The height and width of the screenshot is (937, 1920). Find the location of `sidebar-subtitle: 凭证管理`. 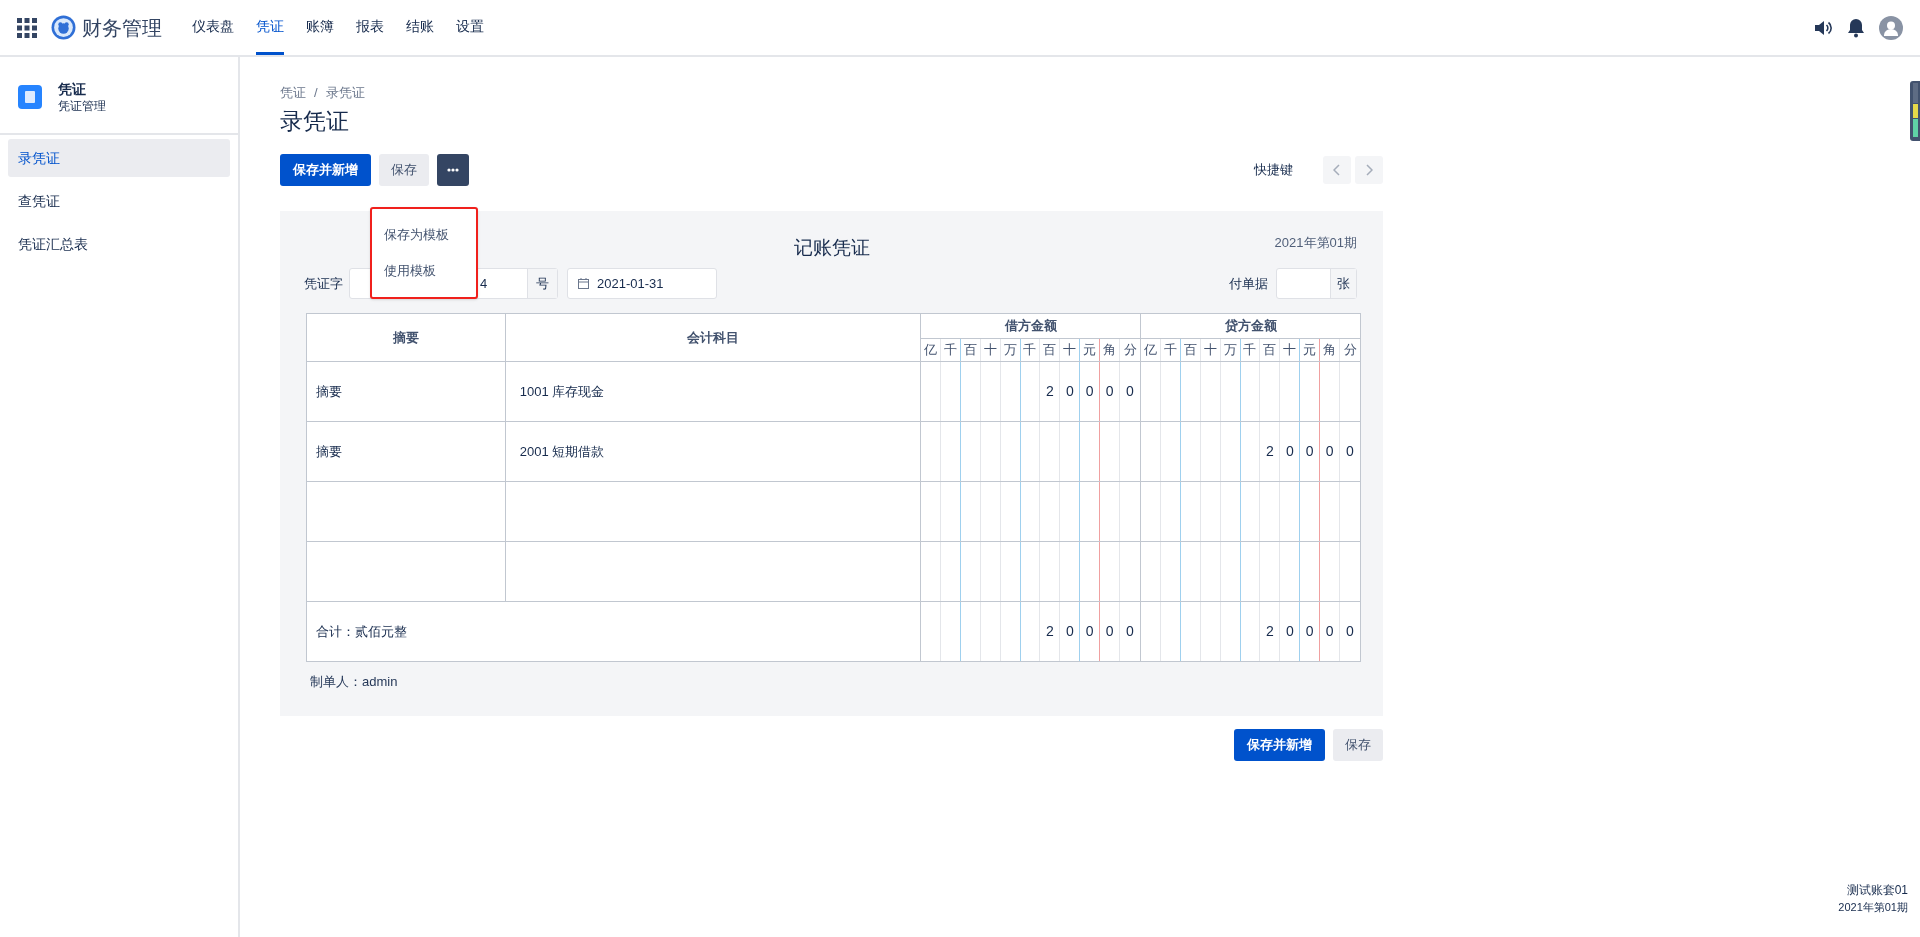

sidebar-subtitle: 凭证管理 is located at coordinates (82, 106).